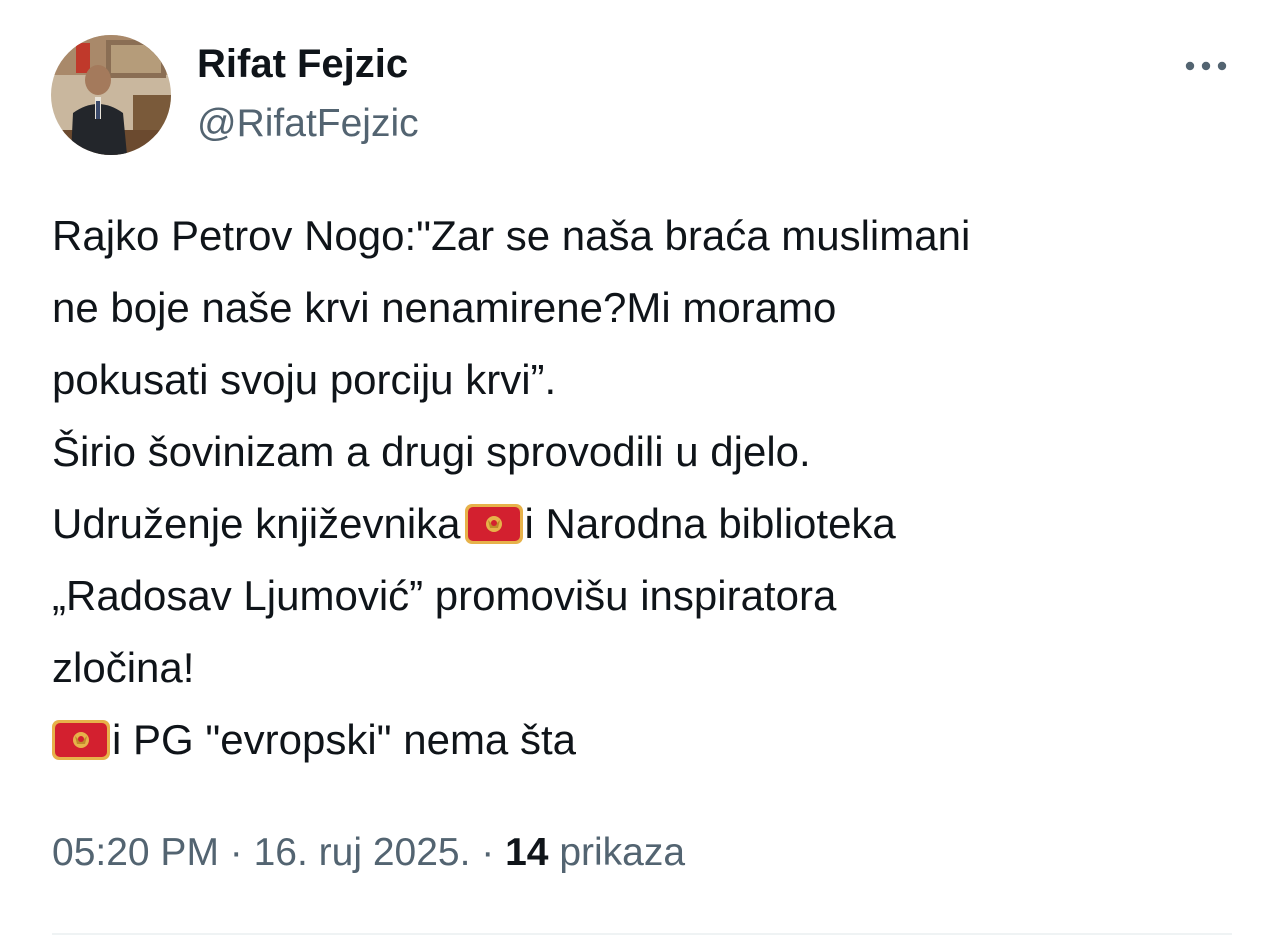 The image size is (1284, 945). Describe the element at coordinates (444, 307) in the screenshot. I see `tweet-line: ne boje naše krvi nenamirene?Mi moramo` at that location.